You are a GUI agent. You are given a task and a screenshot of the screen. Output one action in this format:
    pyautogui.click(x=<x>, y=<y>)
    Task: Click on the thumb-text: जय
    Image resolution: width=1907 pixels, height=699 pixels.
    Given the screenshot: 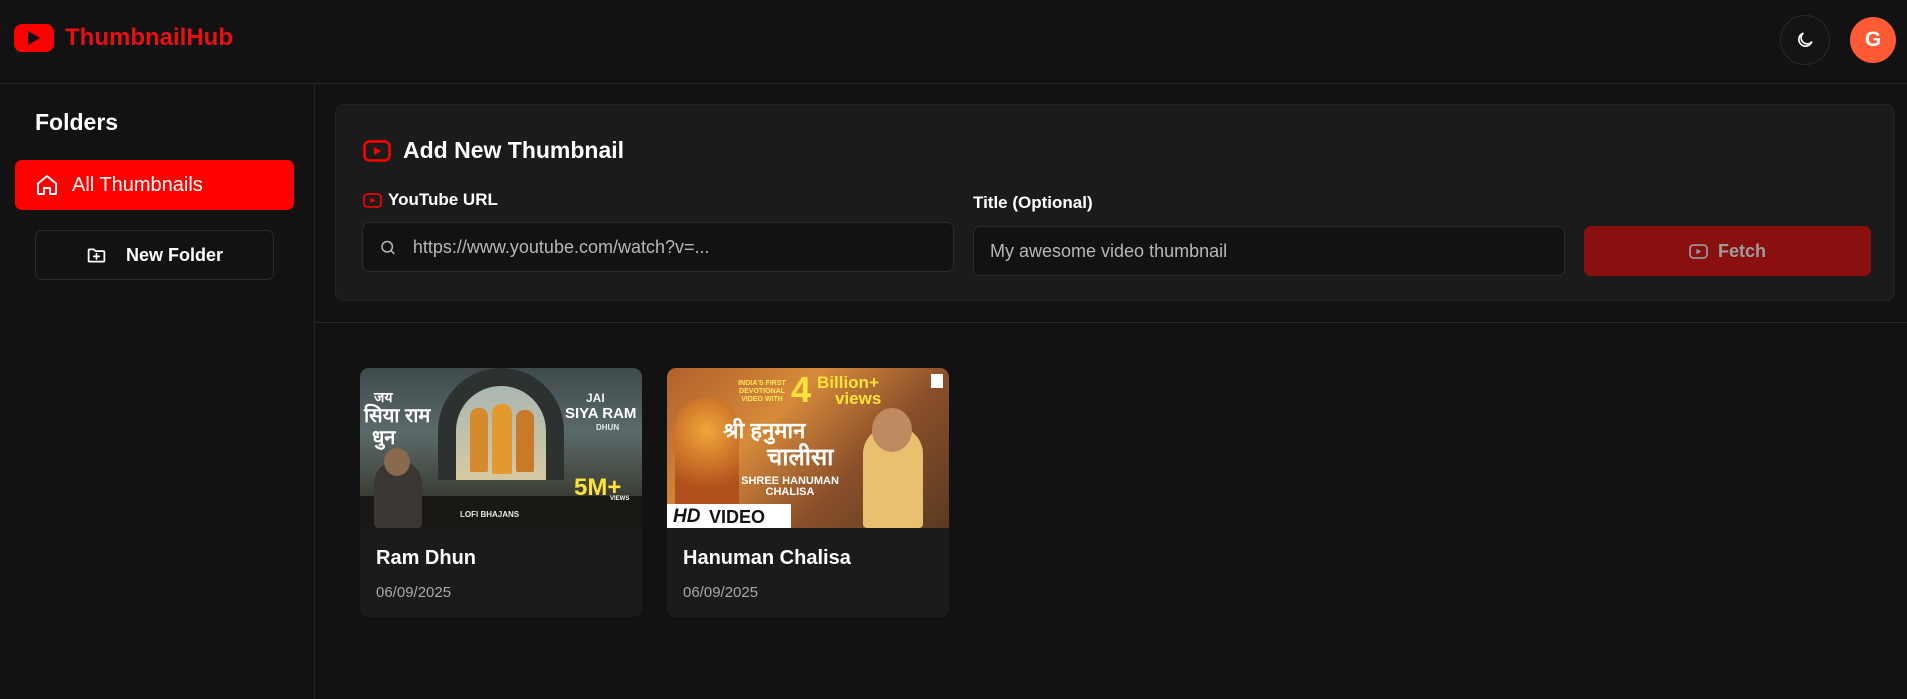 What is the action you would take?
    pyautogui.click(x=383, y=397)
    